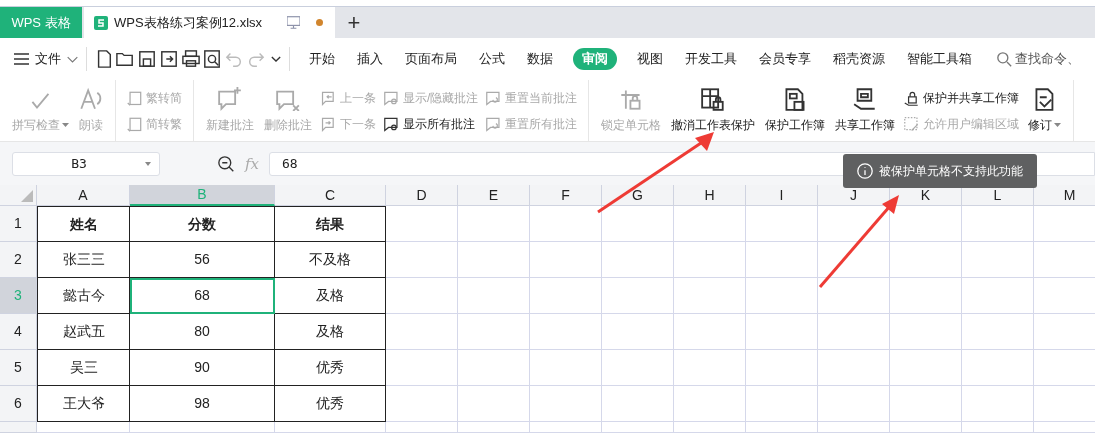 Image resolution: width=1095 pixels, height=433 pixels. What do you see at coordinates (83, 368) in the screenshot?
I see `table-cell: 吴三` at bounding box center [83, 368].